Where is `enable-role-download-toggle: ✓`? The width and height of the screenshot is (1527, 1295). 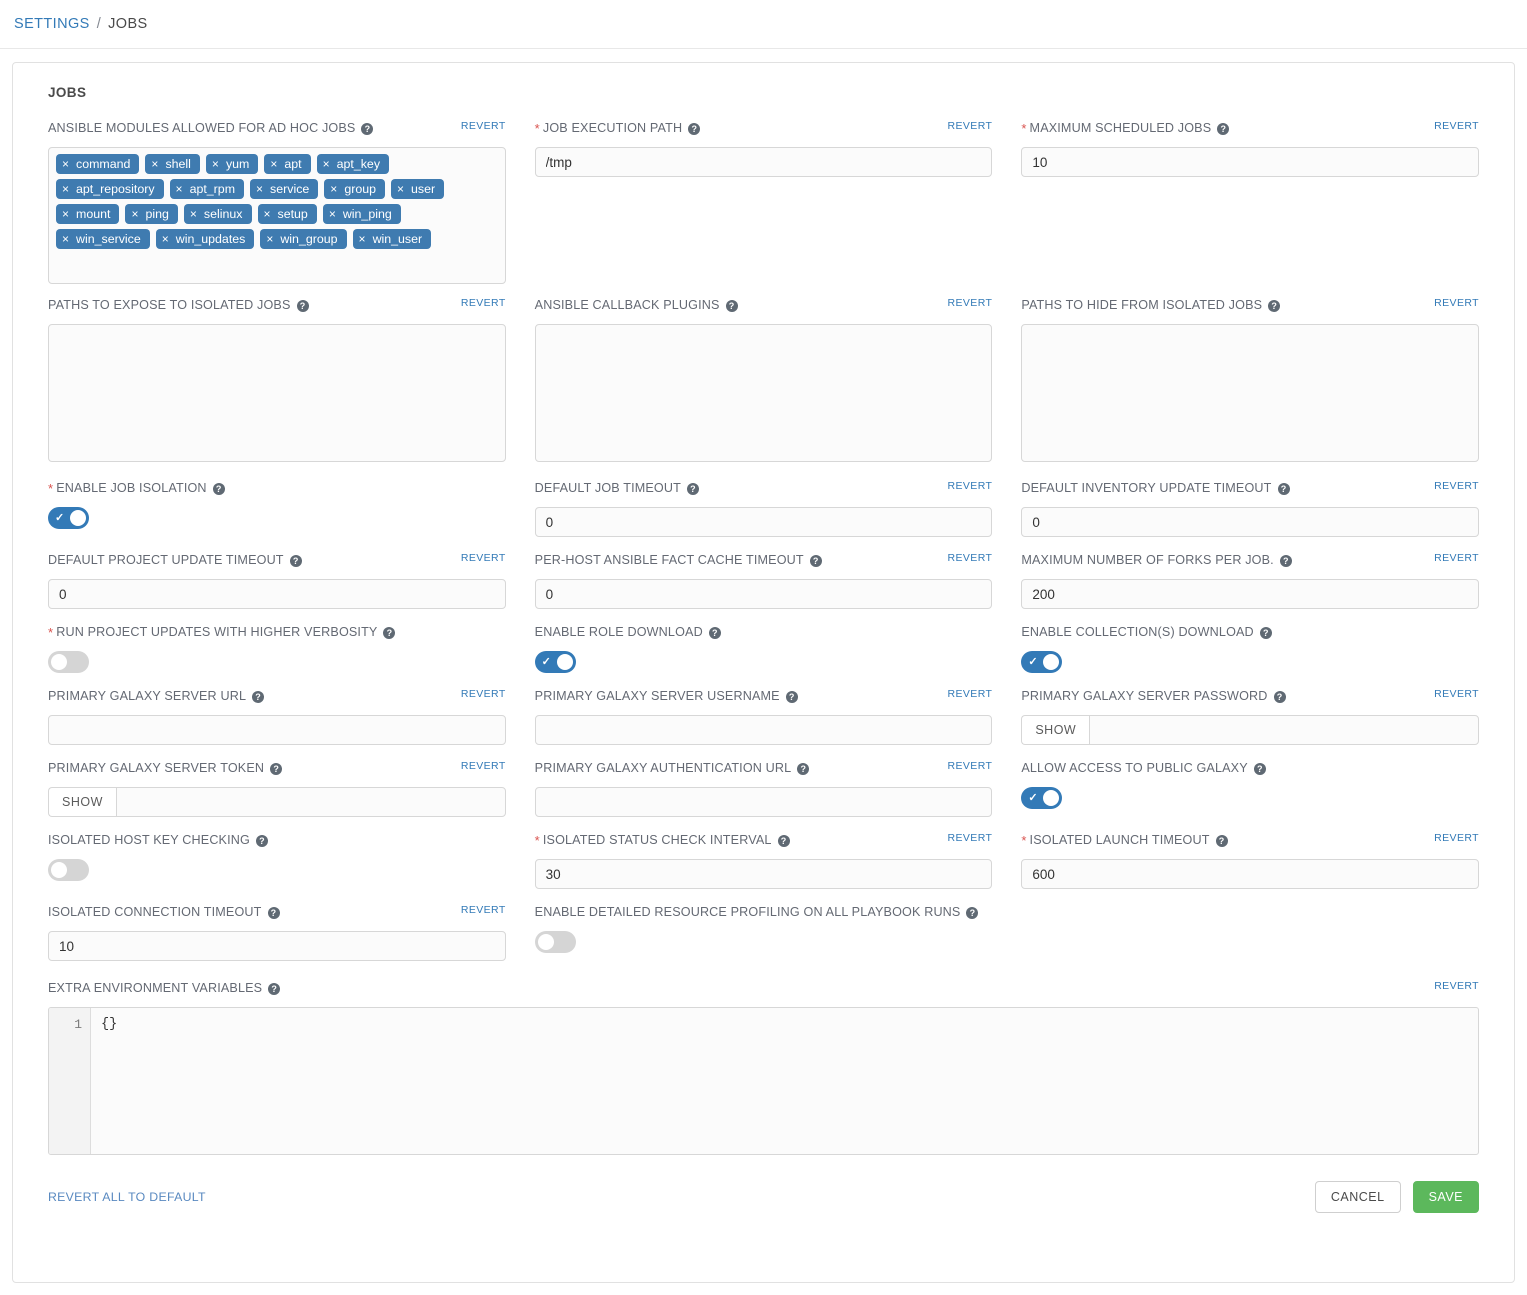 enable-role-download-toggle: ✓ is located at coordinates (555, 662).